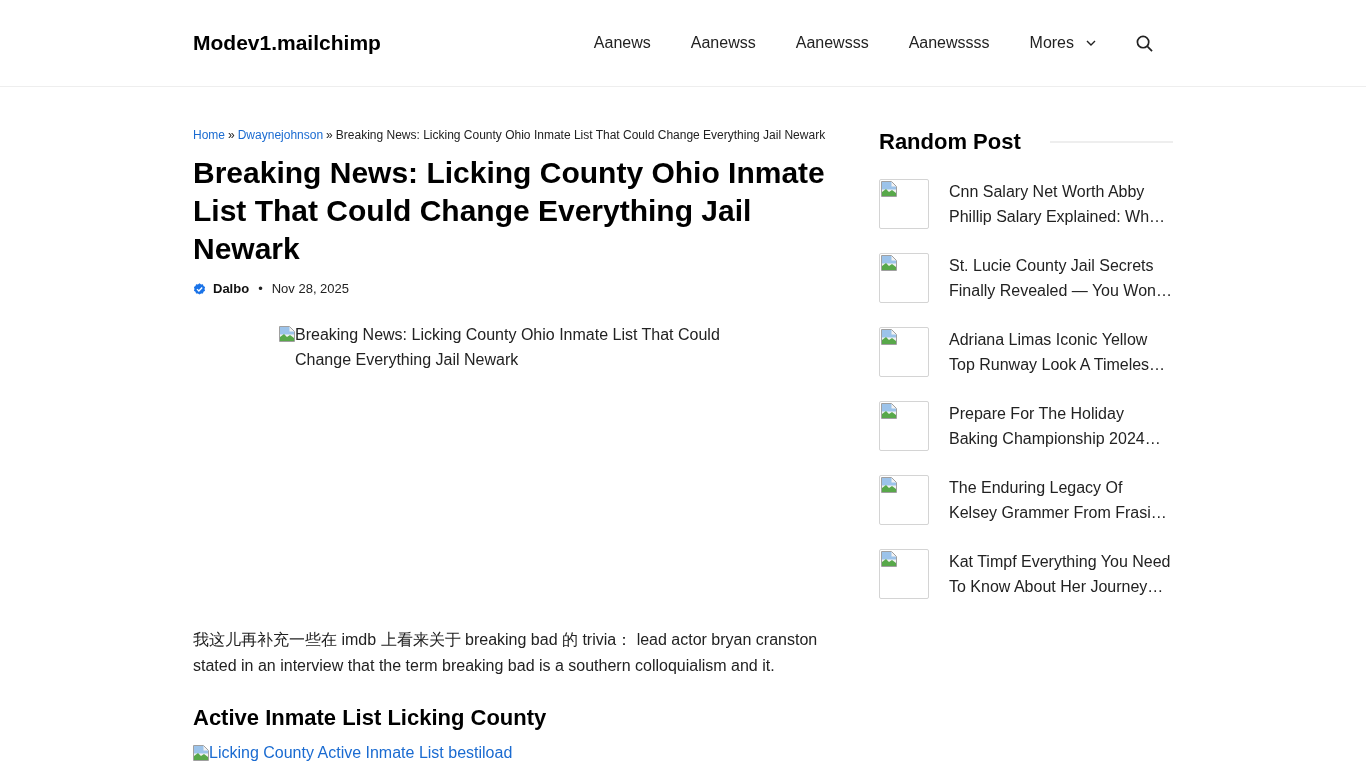 Image resolution: width=1366 pixels, height=768 pixels. Describe the element at coordinates (280, 135) in the screenshot. I see `breadcrumb-link: Dwaynejohnson` at that location.